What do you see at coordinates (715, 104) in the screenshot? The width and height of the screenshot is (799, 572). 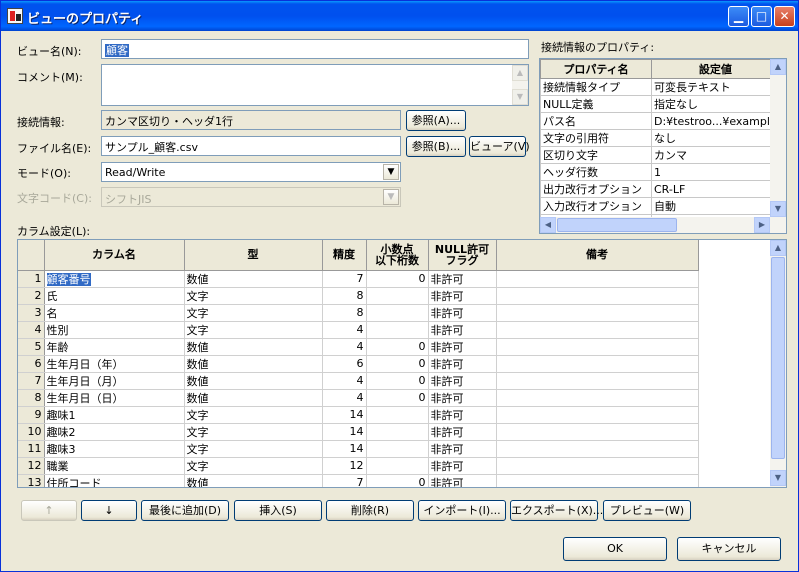 I see `props-cell-value: 指定なし` at bounding box center [715, 104].